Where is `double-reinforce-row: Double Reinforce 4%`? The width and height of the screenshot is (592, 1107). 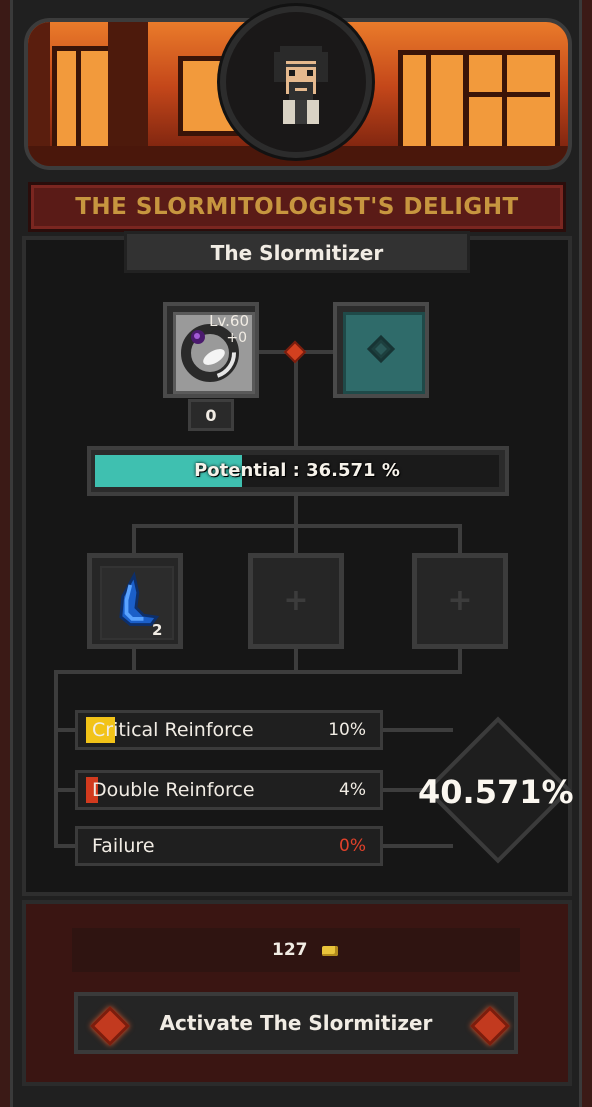
double-reinforce-row: Double Reinforce 4% is located at coordinates (229, 790).